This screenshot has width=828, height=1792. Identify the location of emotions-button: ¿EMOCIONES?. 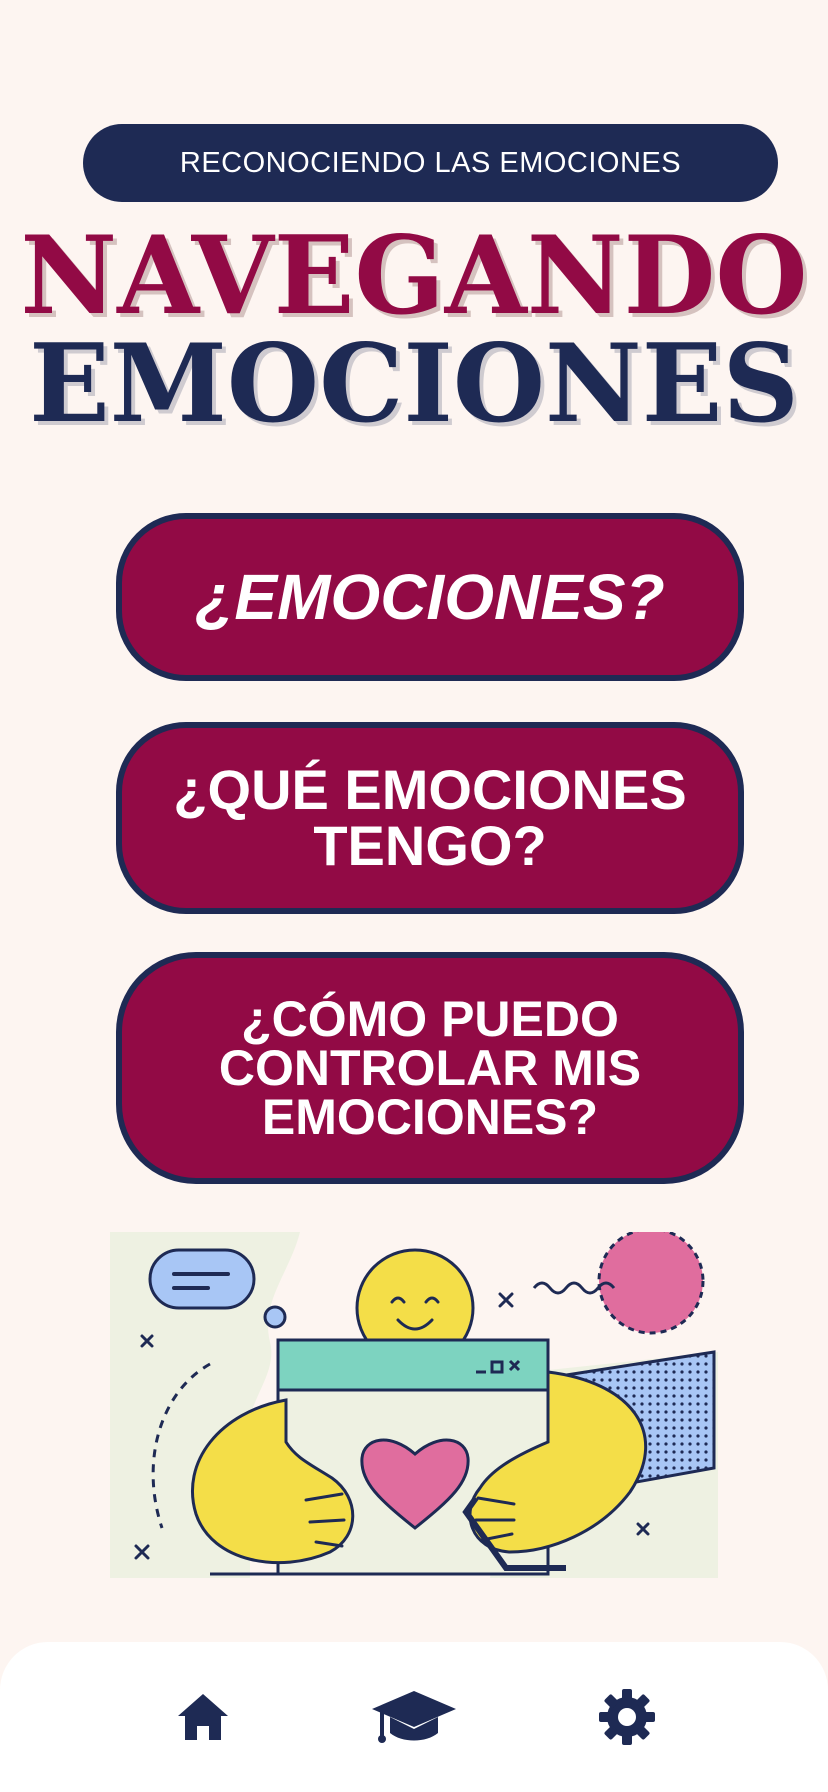
(430, 597).